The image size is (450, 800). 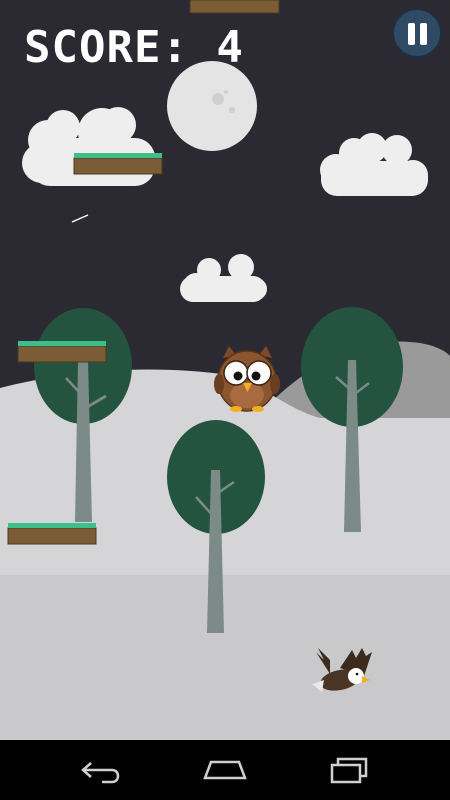 What do you see at coordinates (62, 352) in the screenshot?
I see `platform-middle` at bounding box center [62, 352].